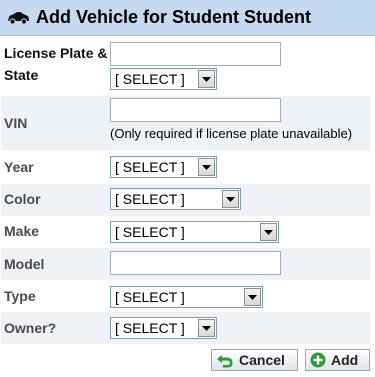 The height and width of the screenshot is (377, 375). Describe the element at coordinates (18, 18) in the screenshot. I see `car-icon` at that location.